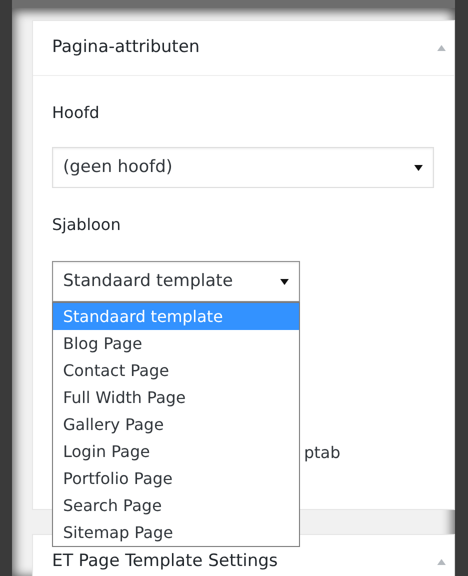  I want to click on dropdown-option: Contact Page, so click(176, 370).